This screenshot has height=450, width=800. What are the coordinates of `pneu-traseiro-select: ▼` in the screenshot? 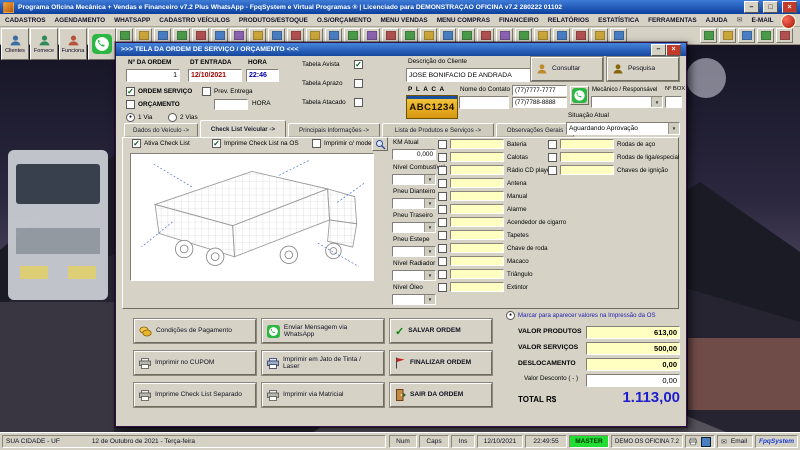 It's located at (414, 227).